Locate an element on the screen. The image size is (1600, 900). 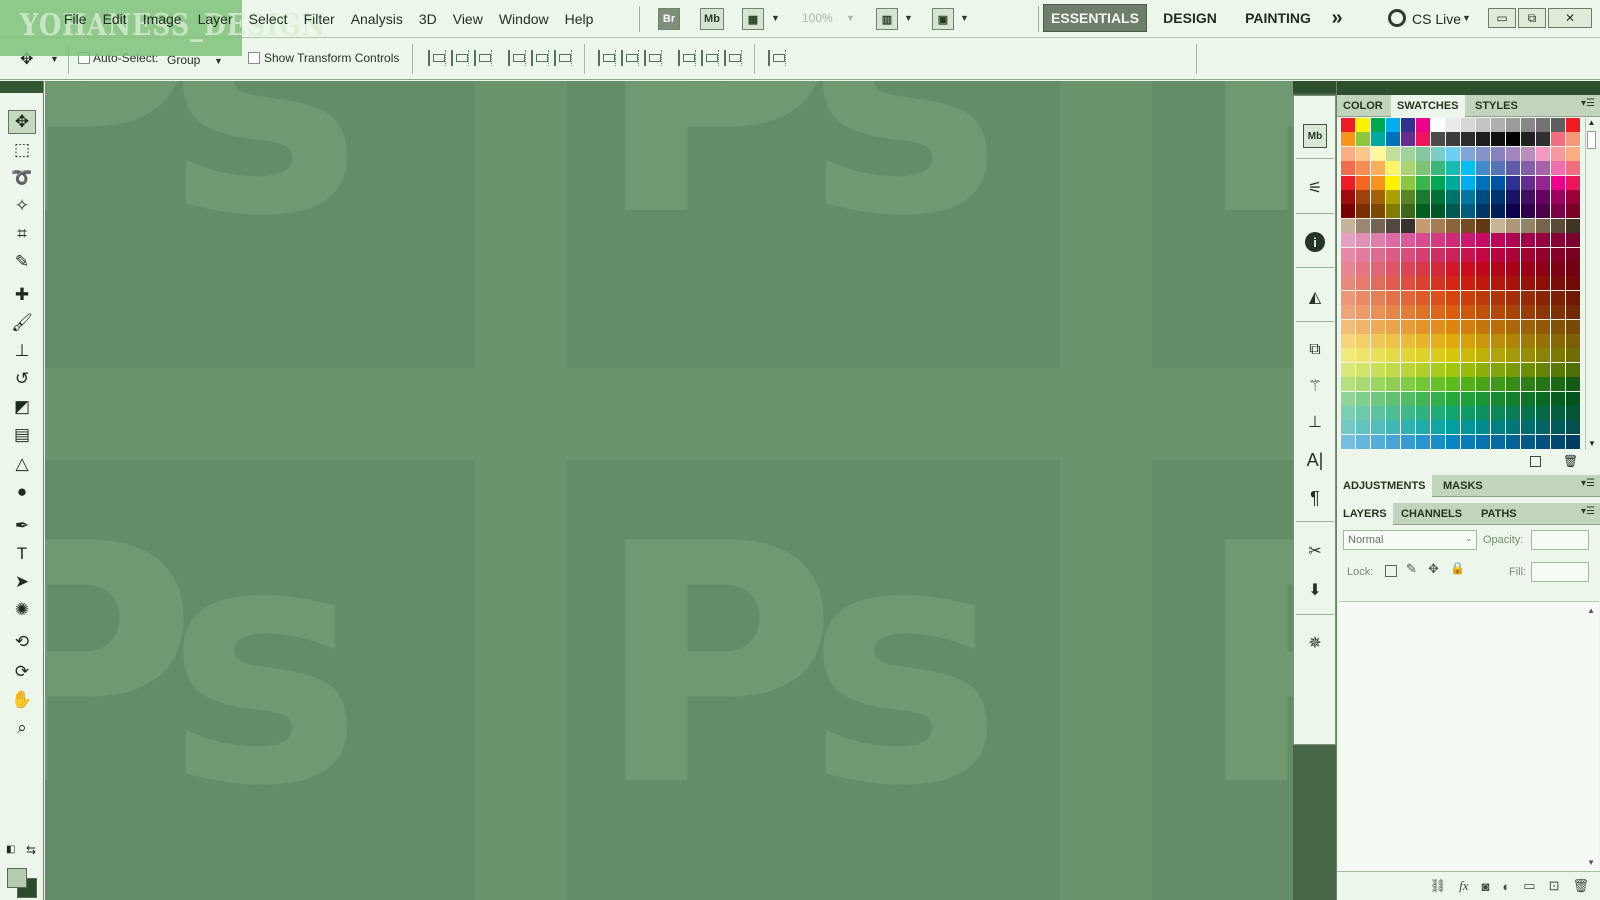
custom-shape-tool: ✺ is located at coordinates (22, 610).